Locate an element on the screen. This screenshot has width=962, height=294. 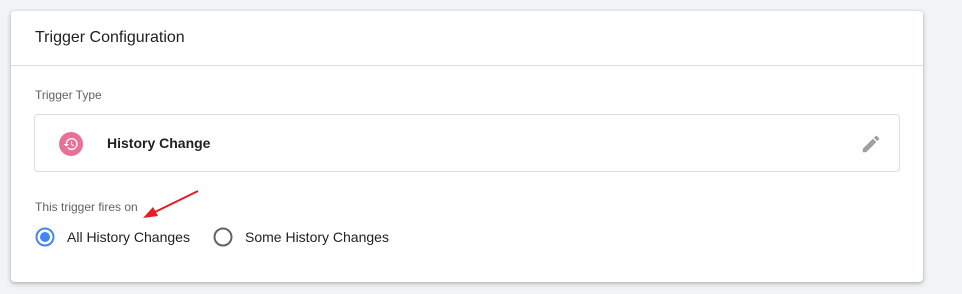
trigger-type-name: History Change is located at coordinates (159, 143).